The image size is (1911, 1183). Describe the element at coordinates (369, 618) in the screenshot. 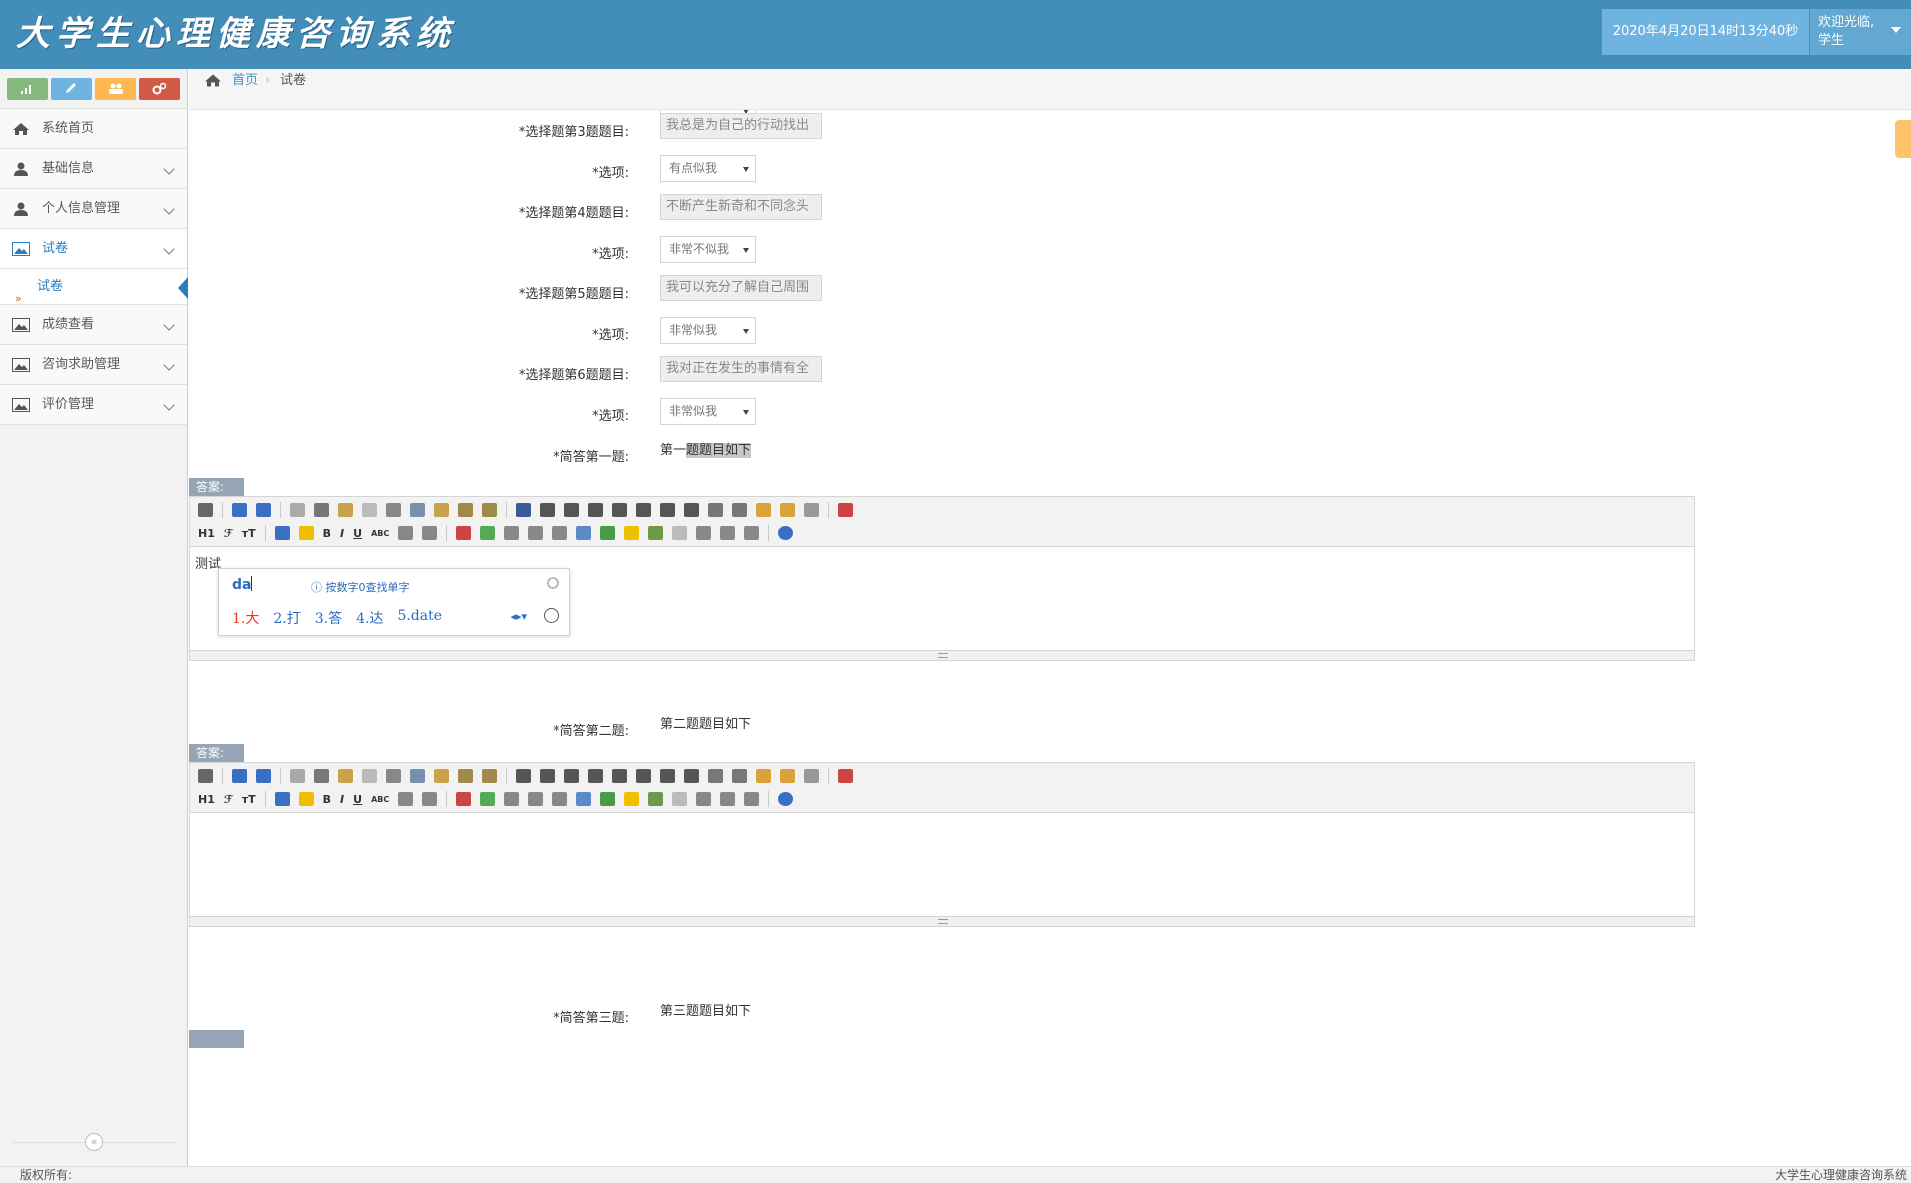

I see `ime-candidate: 4.达` at that location.